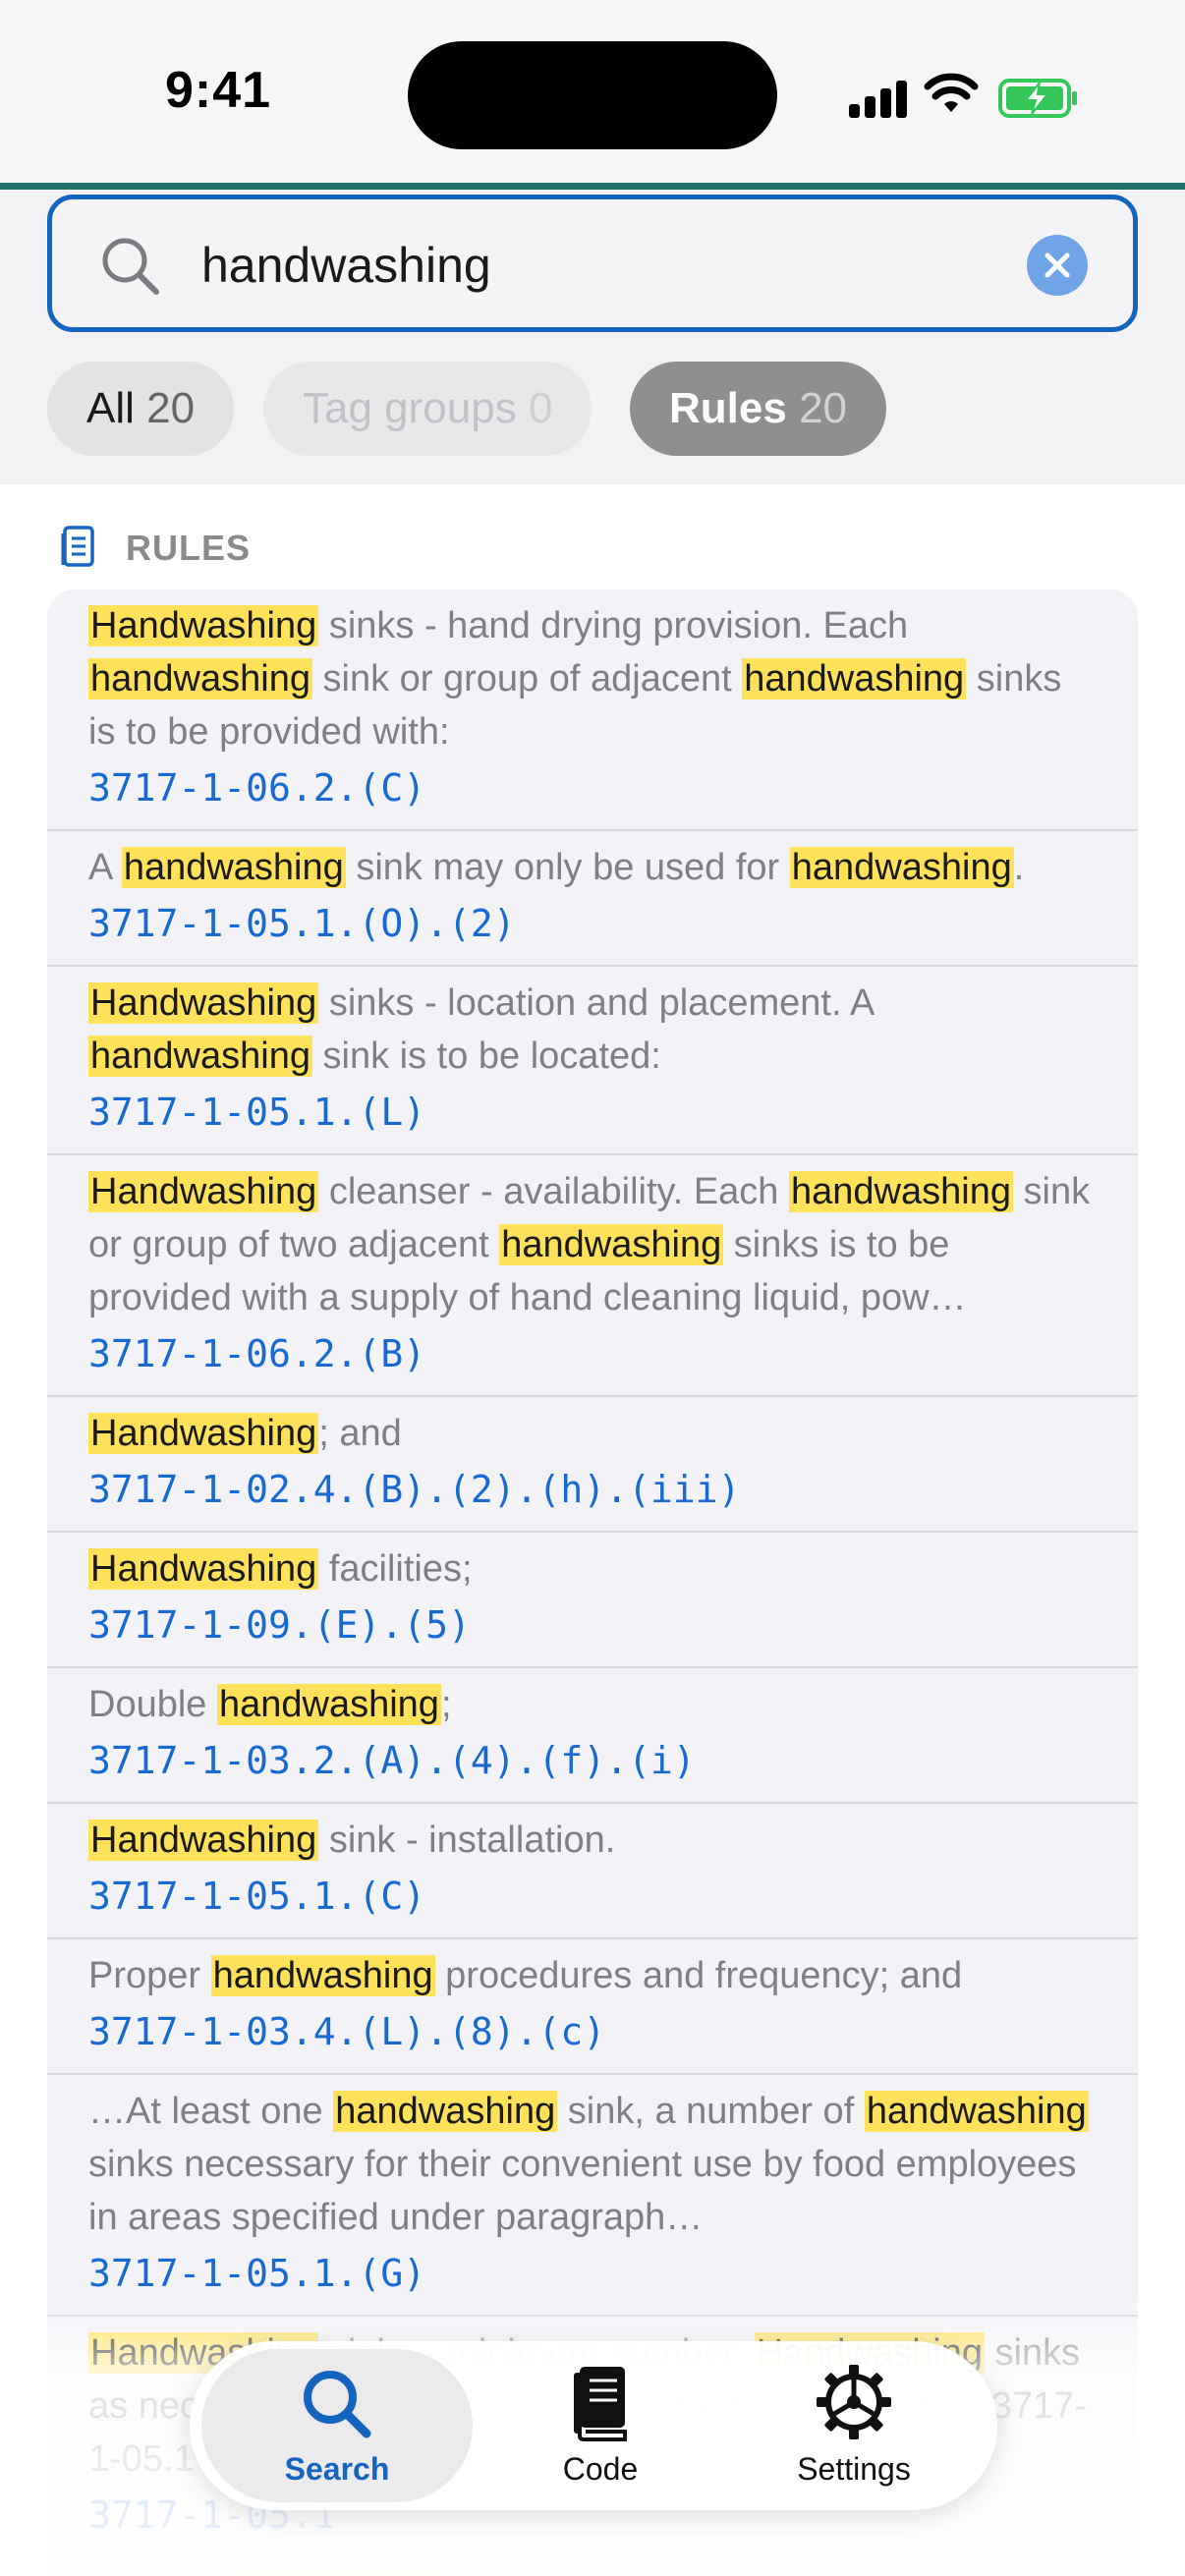 This screenshot has height=2576, width=1185. What do you see at coordinates (600, 2404) in the screenshot?
I see `book-icon` at bounding box center [600, 2404].